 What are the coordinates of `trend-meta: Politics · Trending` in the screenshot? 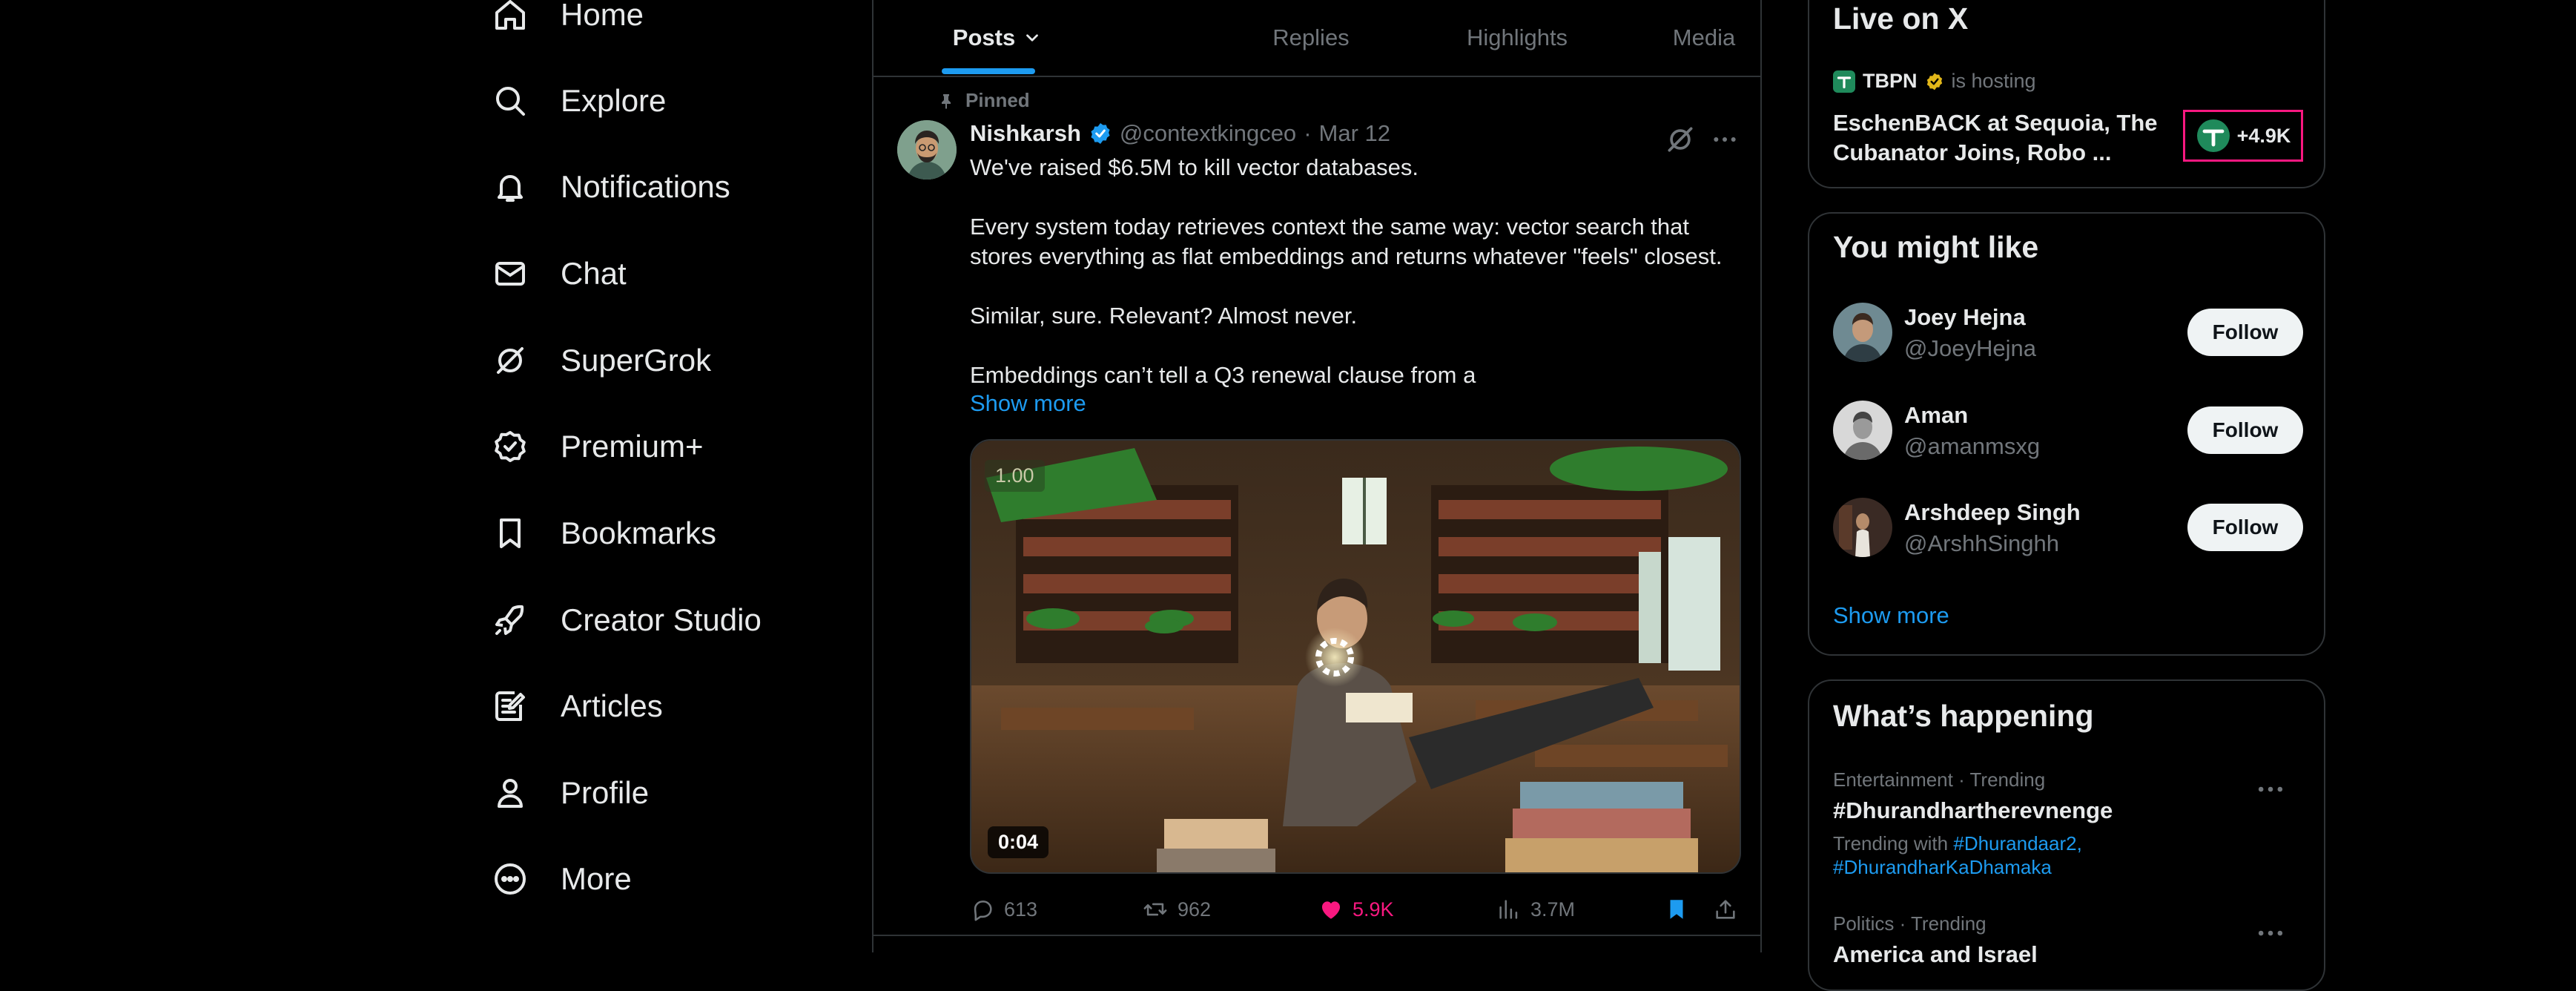 It's located at (1910, 923).